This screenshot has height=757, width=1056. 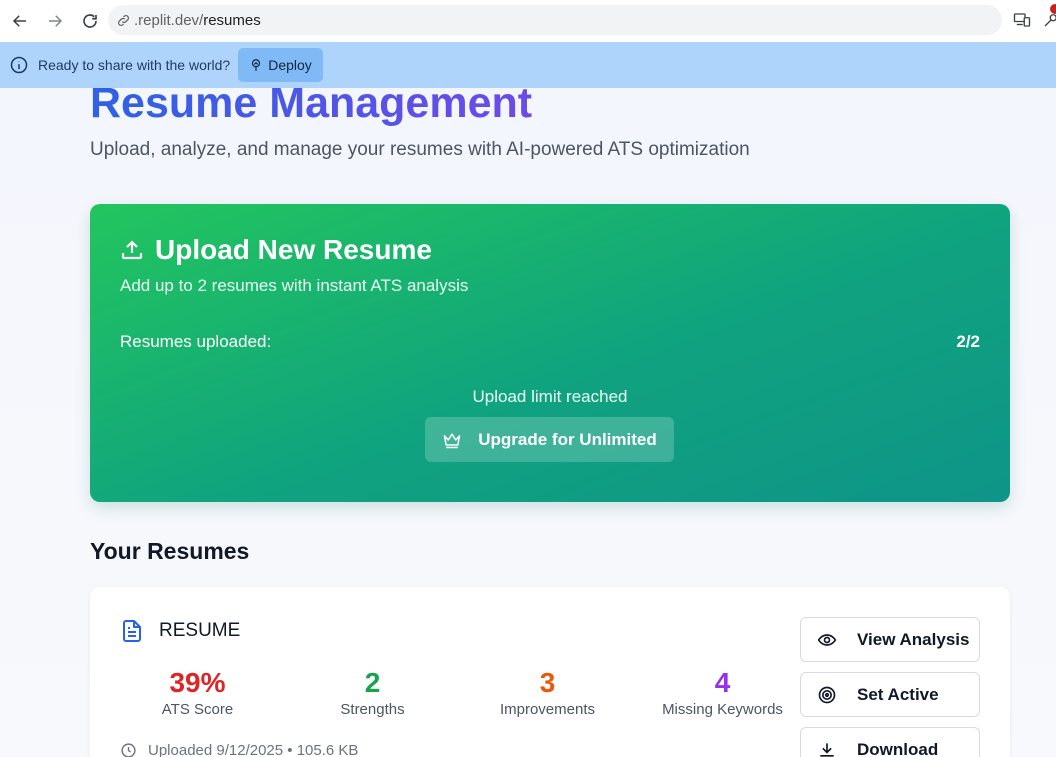 What do you see at coordinates (550, 396) in the screenshot?
I see `upload-limit-message: Upload limit reached` at bounding box center [550, 396].